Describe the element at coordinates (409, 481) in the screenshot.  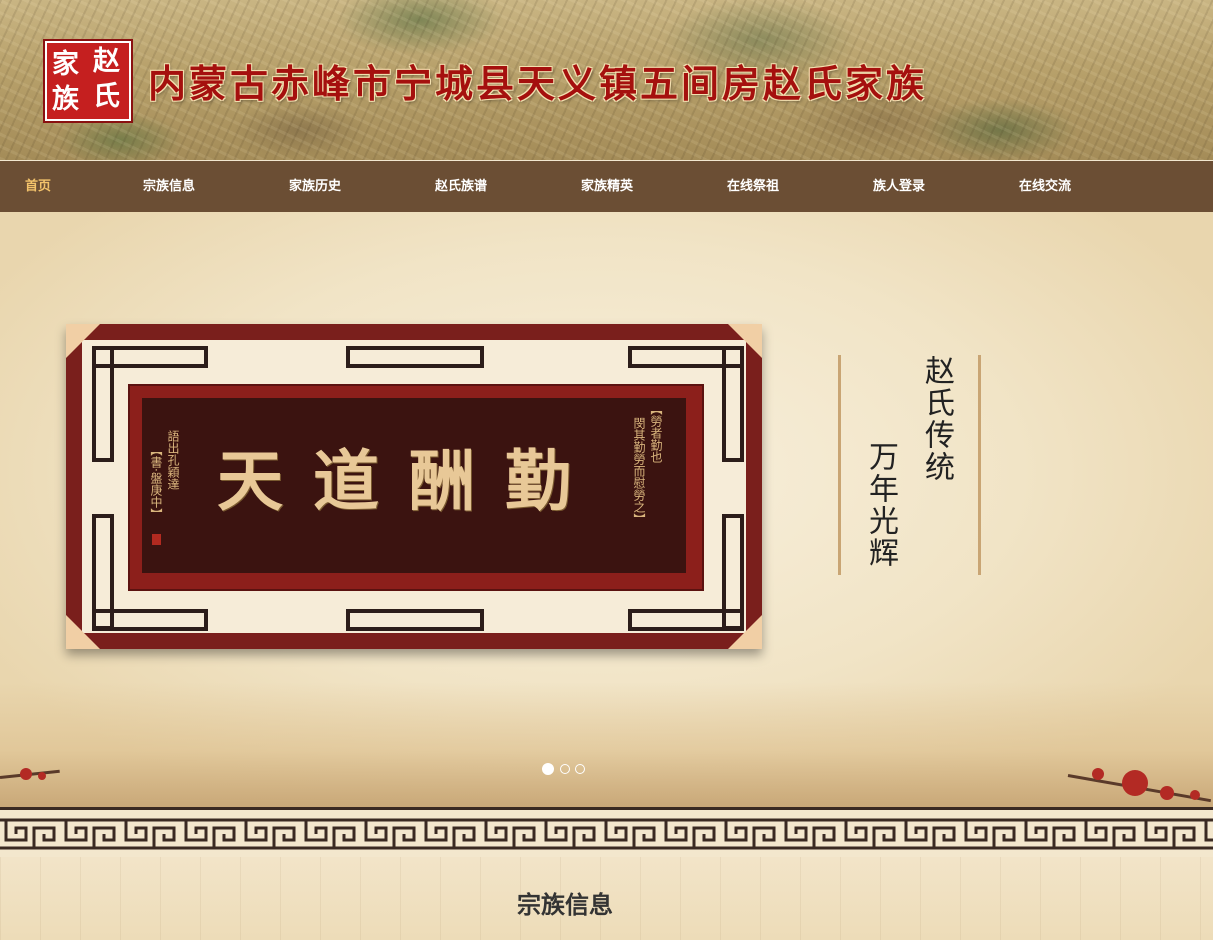
I see `plaque-main-text: 天道酬勤` at that location.